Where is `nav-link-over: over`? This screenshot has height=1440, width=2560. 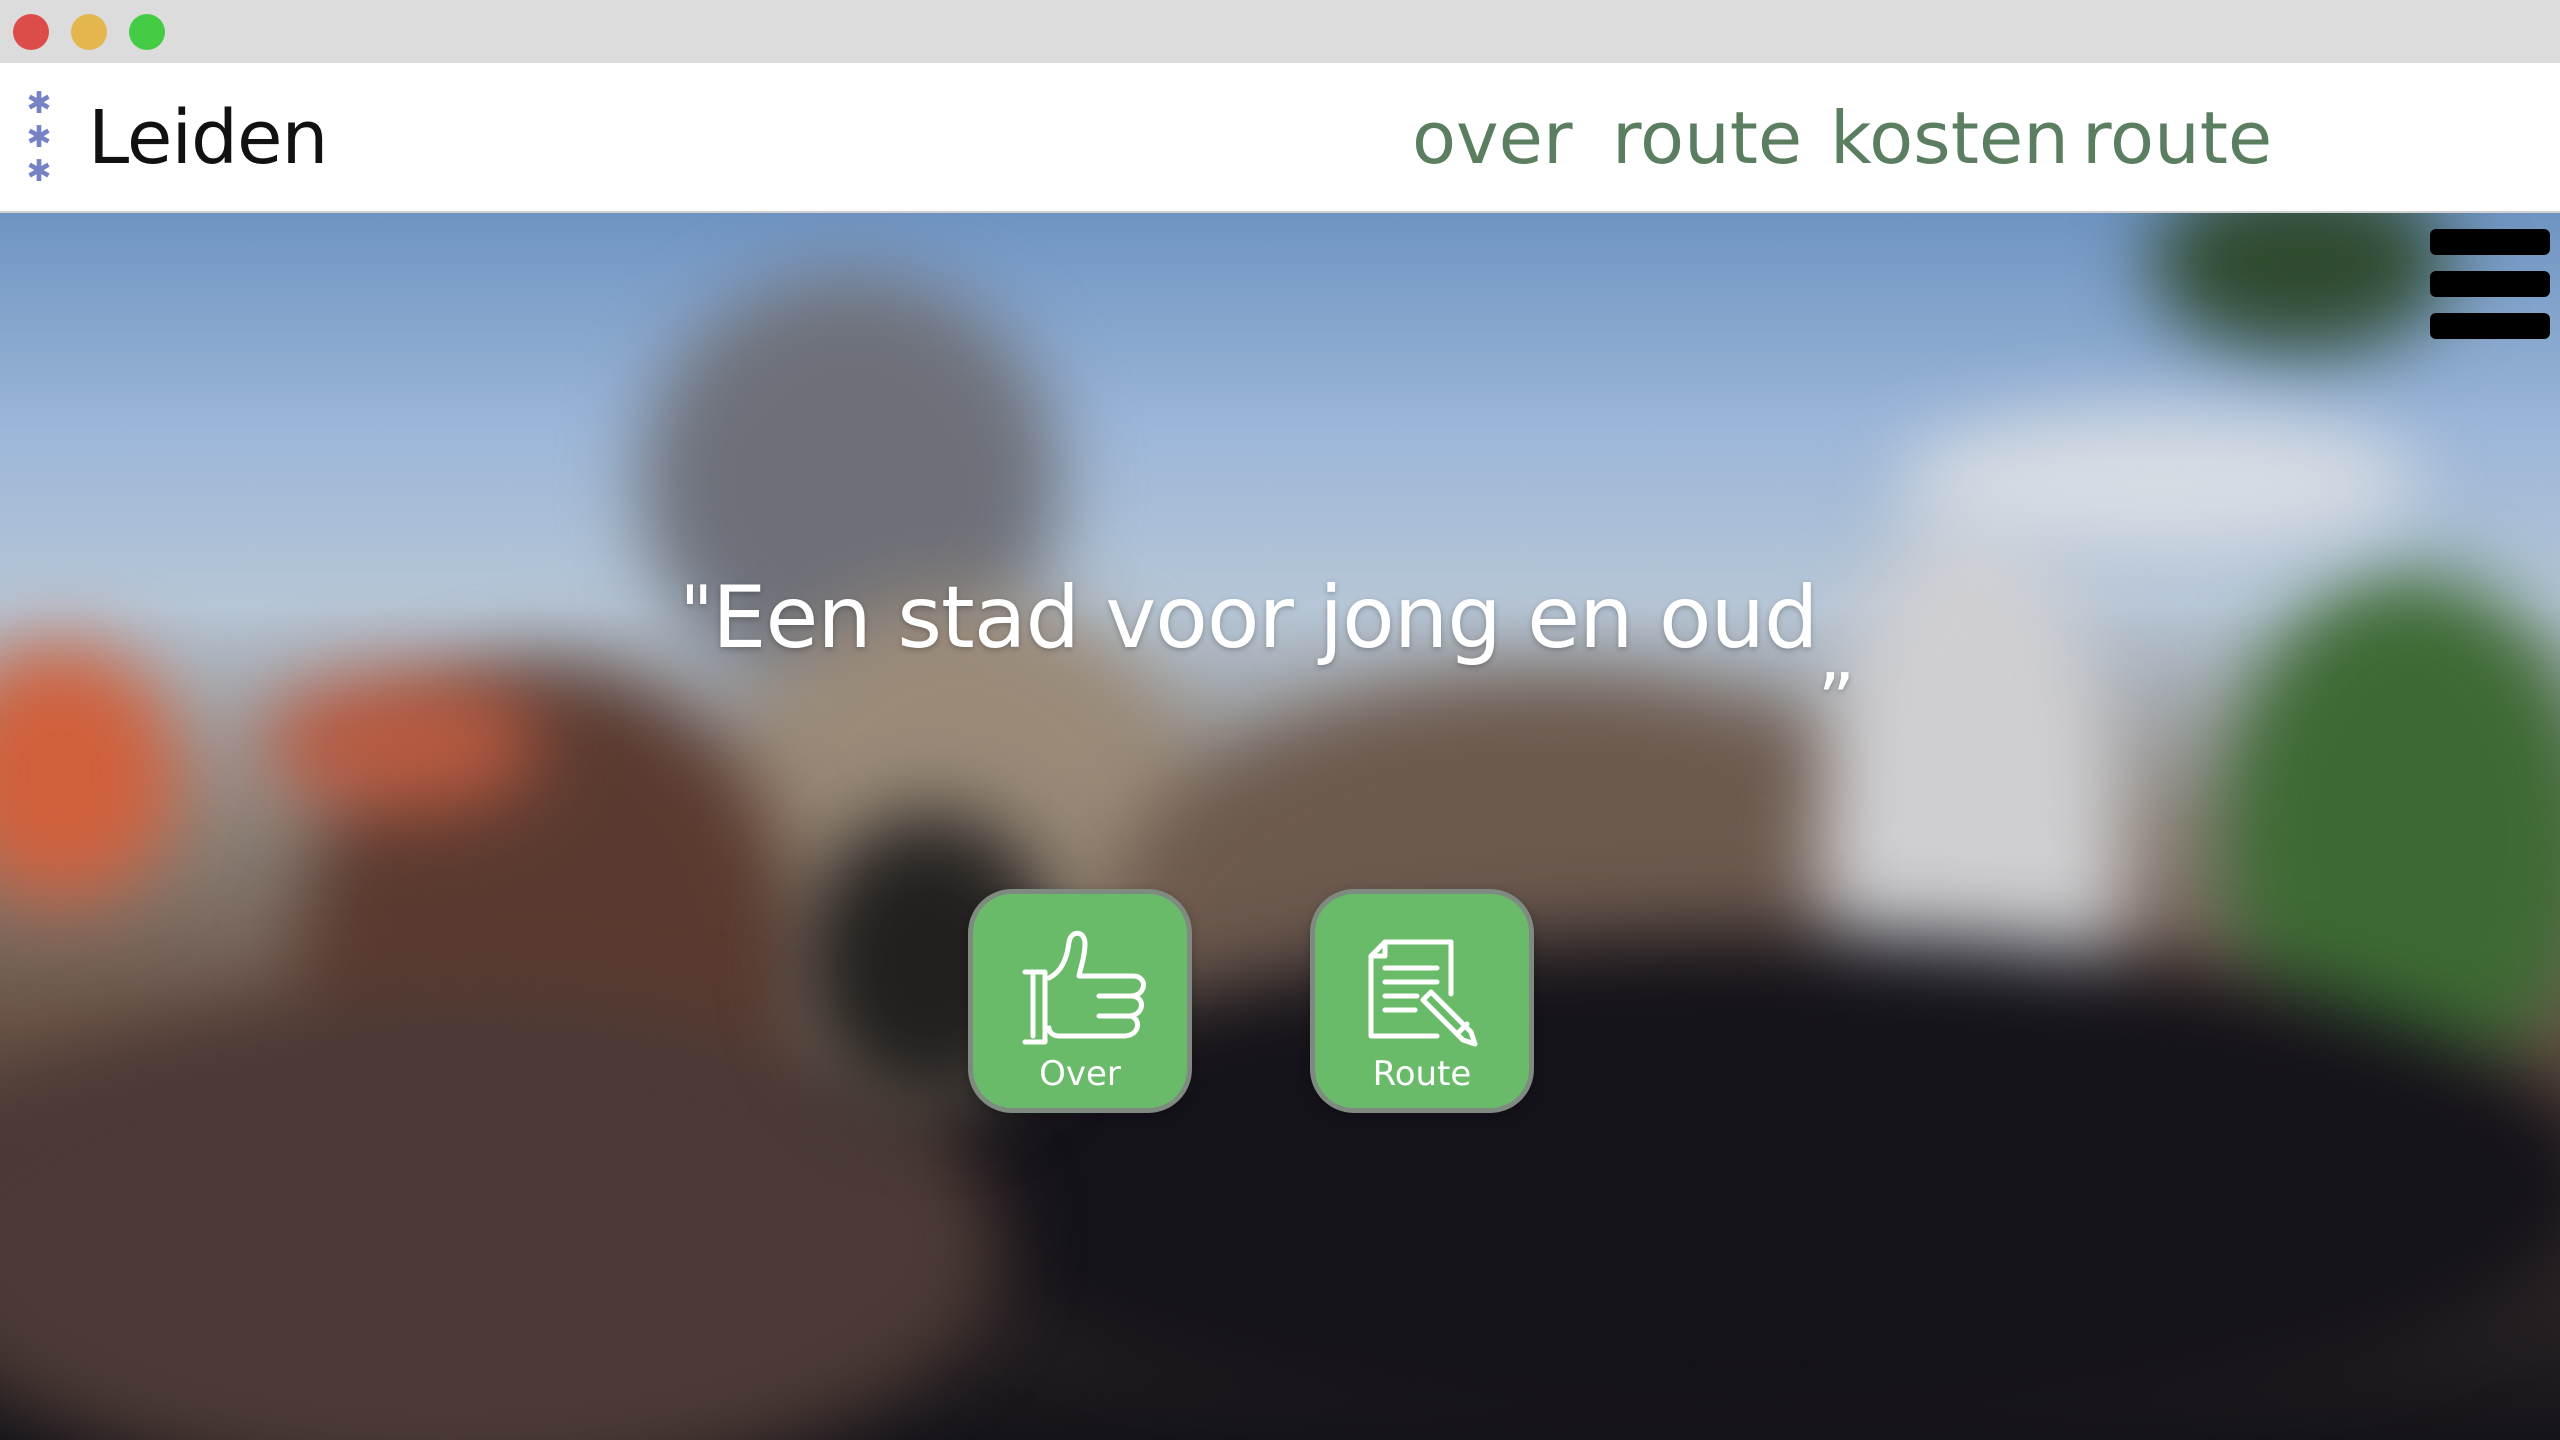
nav-link-over: over is located at coordinates (1492, 138).